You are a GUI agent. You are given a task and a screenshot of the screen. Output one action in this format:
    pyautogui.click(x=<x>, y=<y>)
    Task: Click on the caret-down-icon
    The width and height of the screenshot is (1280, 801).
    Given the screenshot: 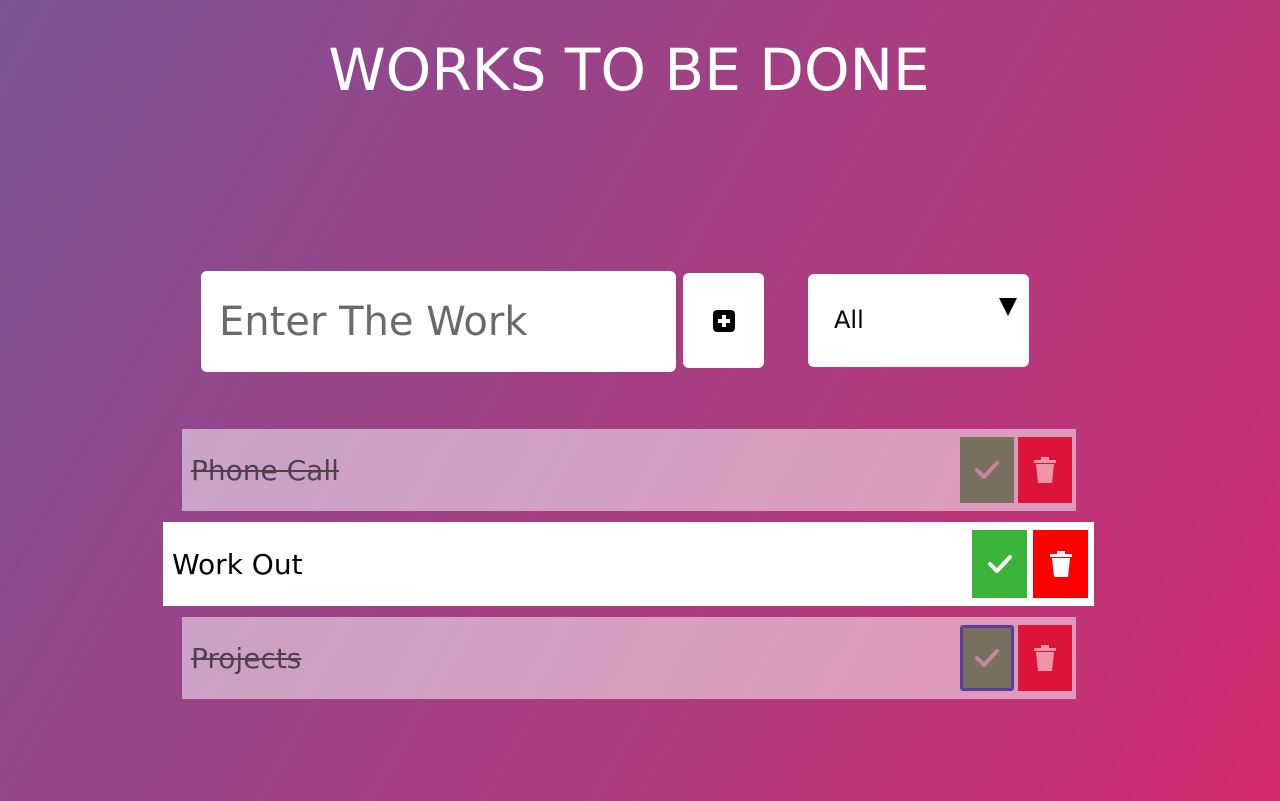 What is the action you would take?
    pyautogui.click(x=1008, y=307)
    